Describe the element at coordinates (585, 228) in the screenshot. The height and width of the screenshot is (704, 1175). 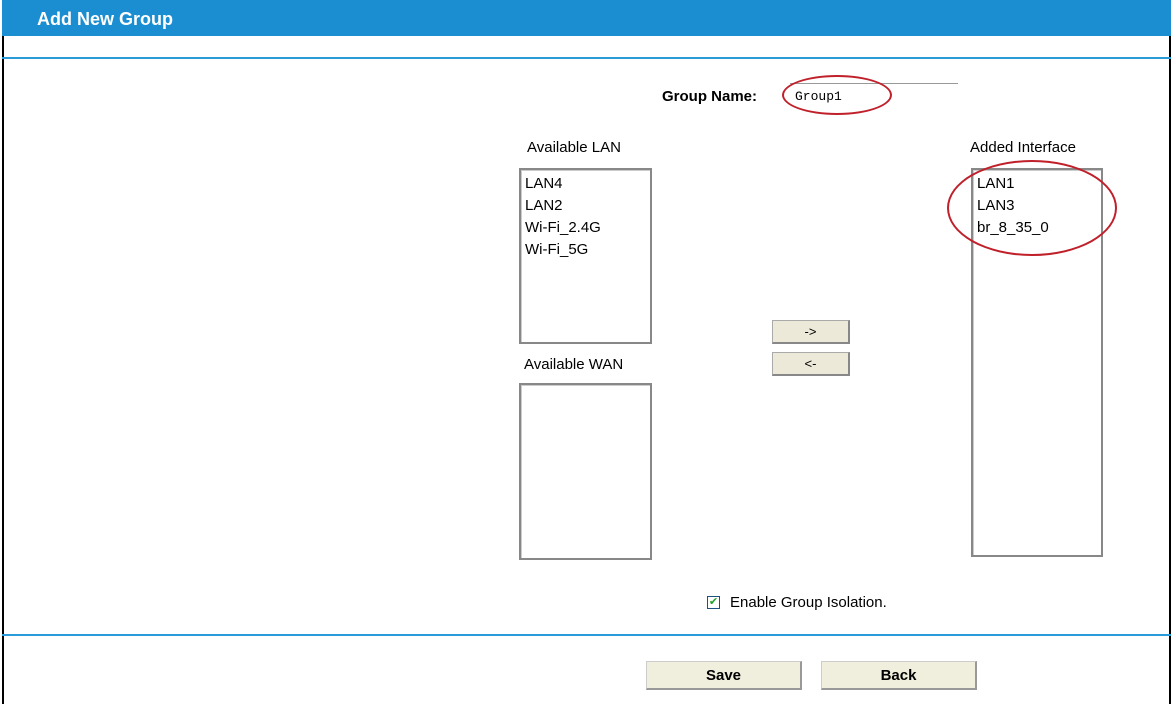
I see `list-item: Wi-Fi_2.4G` at that location.